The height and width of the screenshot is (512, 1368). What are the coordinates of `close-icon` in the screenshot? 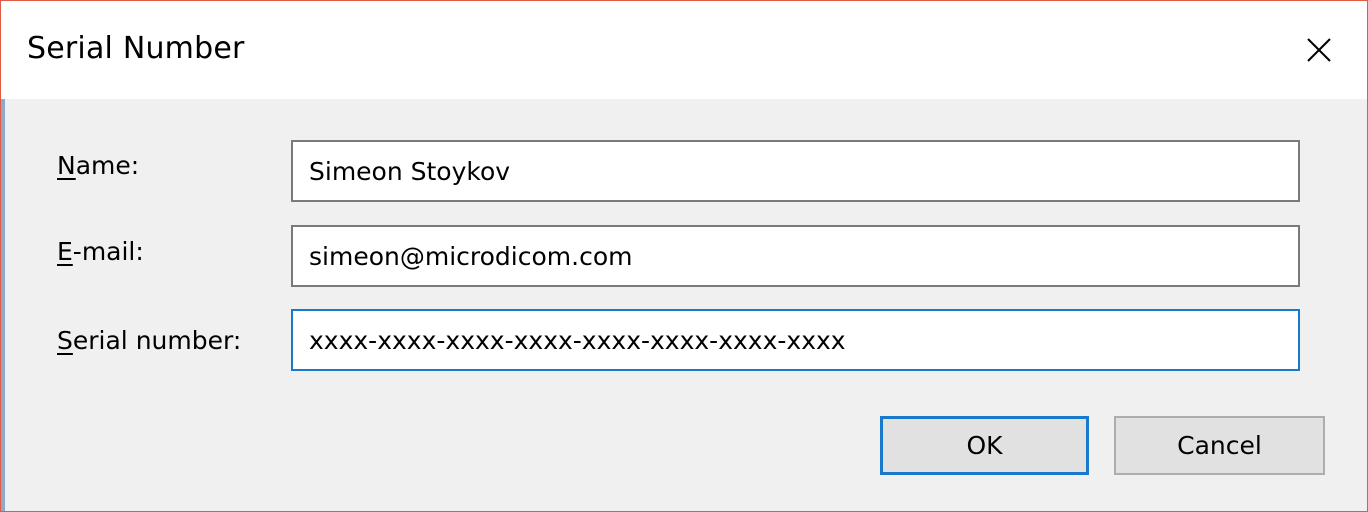 It's located at (1319, 50).